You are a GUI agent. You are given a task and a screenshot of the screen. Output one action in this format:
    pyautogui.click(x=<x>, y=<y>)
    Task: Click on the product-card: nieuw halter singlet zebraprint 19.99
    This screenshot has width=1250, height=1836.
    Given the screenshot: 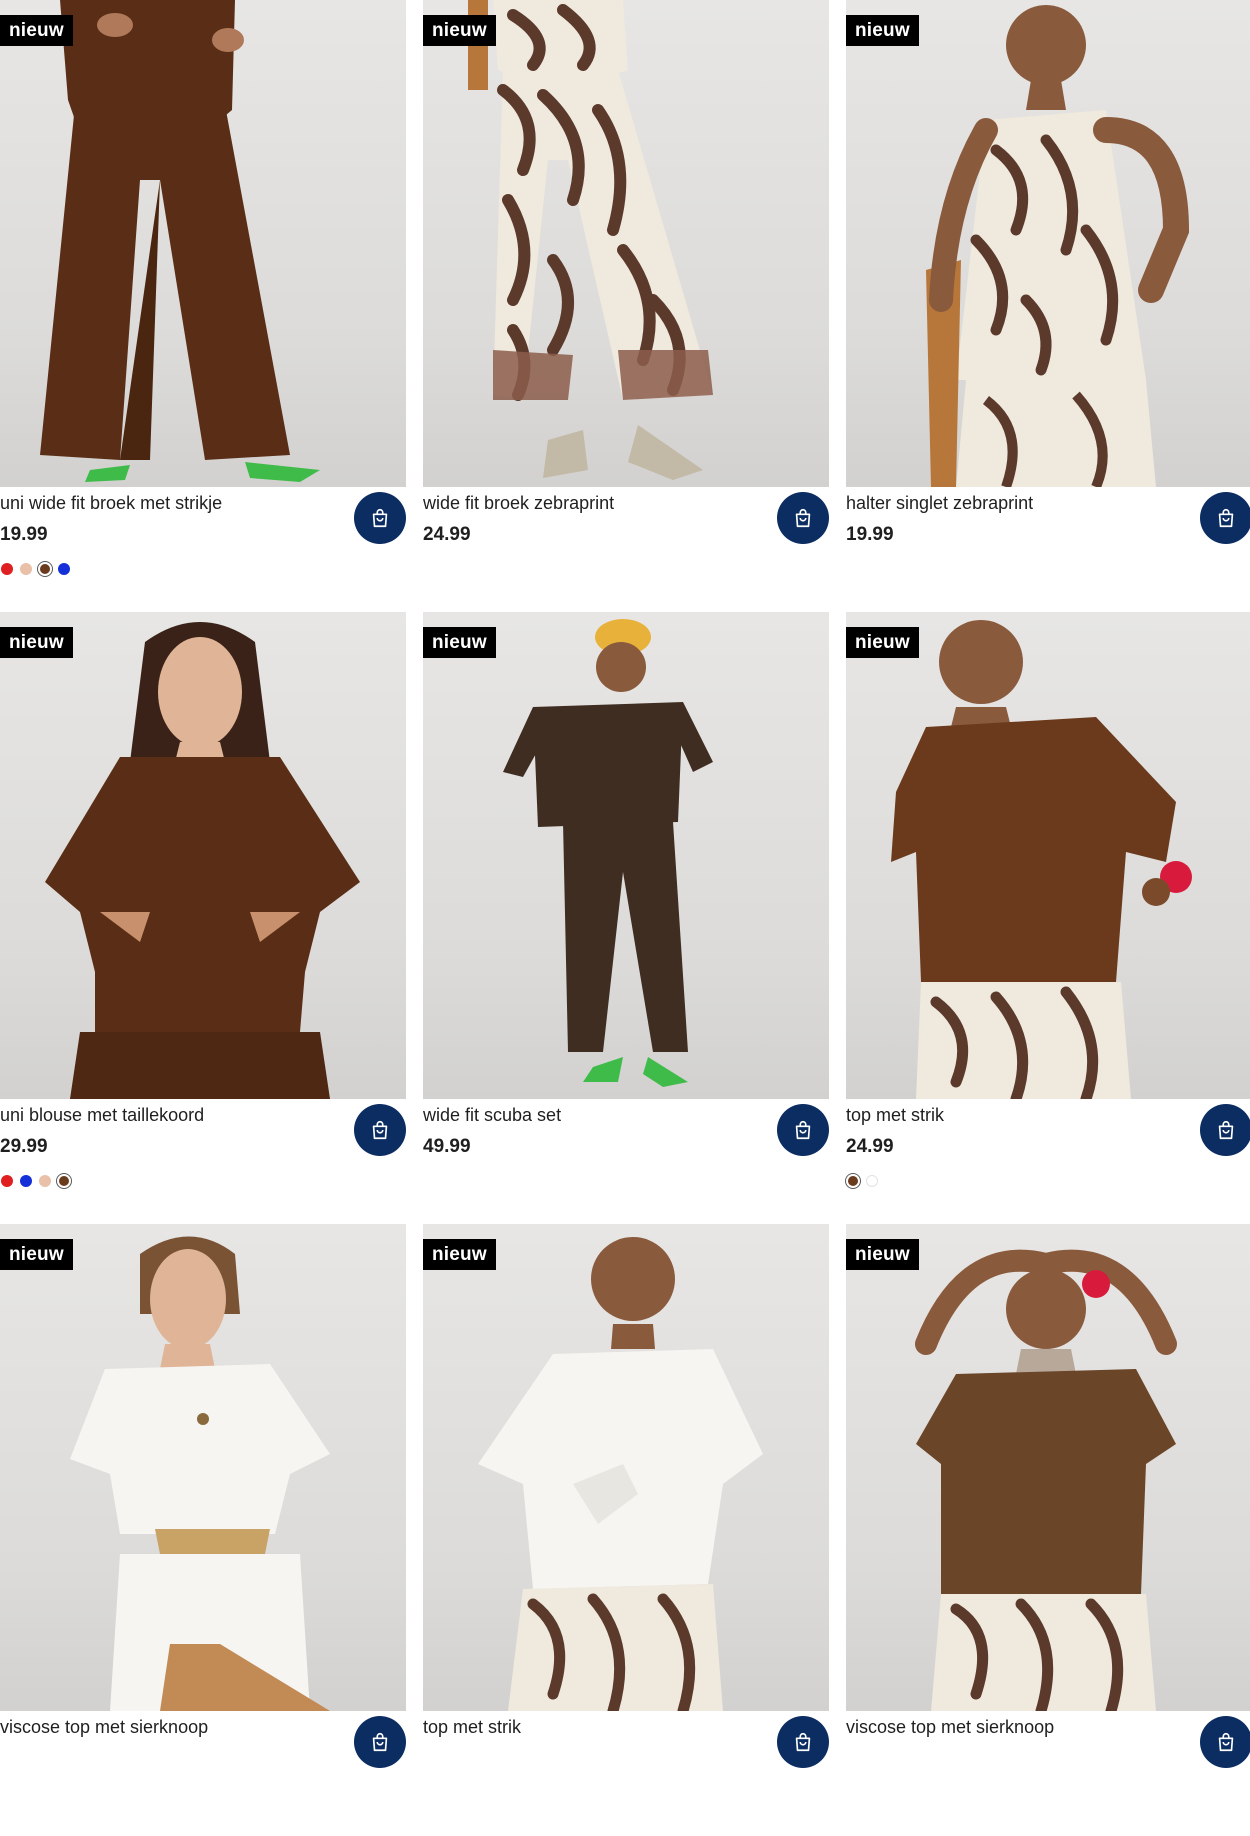 What is the action you would take?
    pyautogui.click(x=1048, y=306)
    